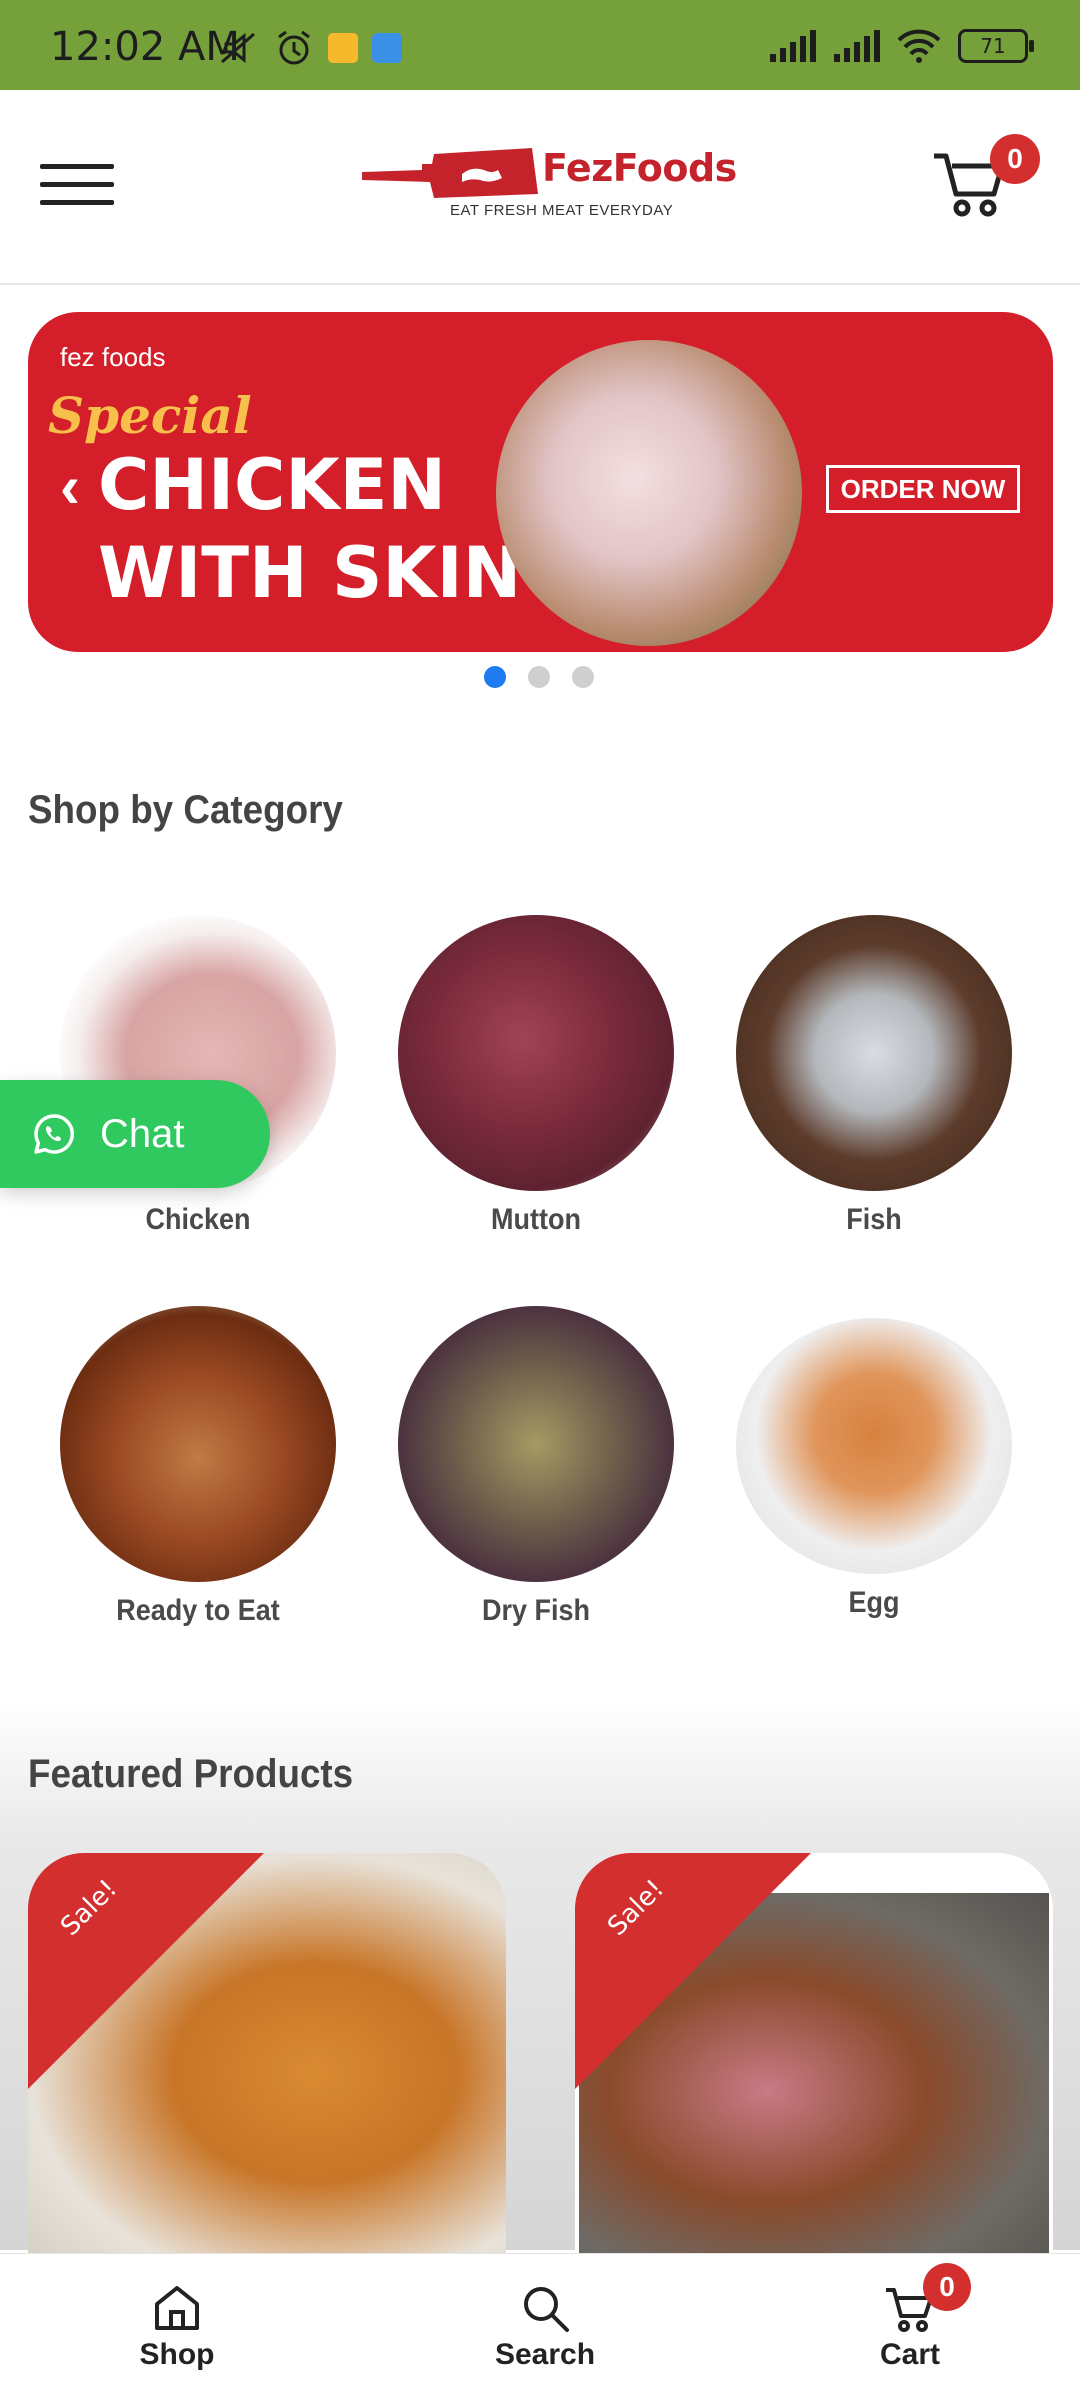 The height and width of the screenshot is (2401, 1080). Describe the element at coordinates (198, 1219) in the screenshot. I see `category-label: Chicken` at that location.